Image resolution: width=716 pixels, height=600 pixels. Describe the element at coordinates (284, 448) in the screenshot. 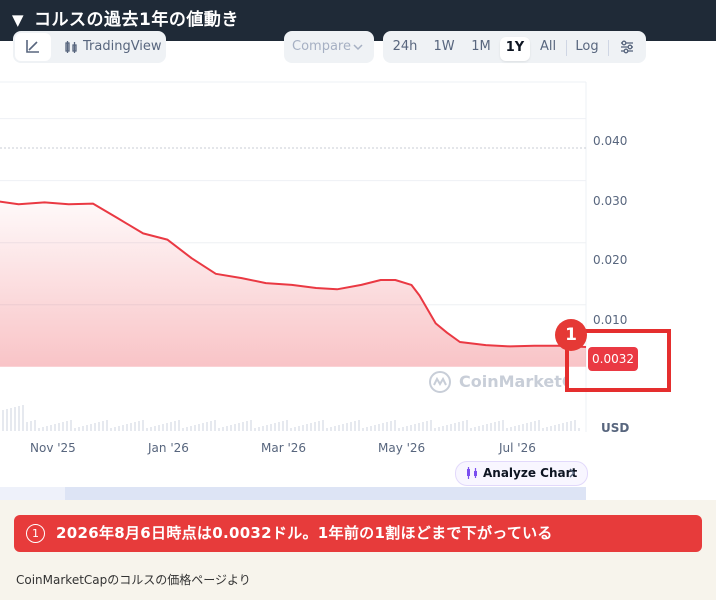

I see `x-tick-label: Mar '26` at that location.